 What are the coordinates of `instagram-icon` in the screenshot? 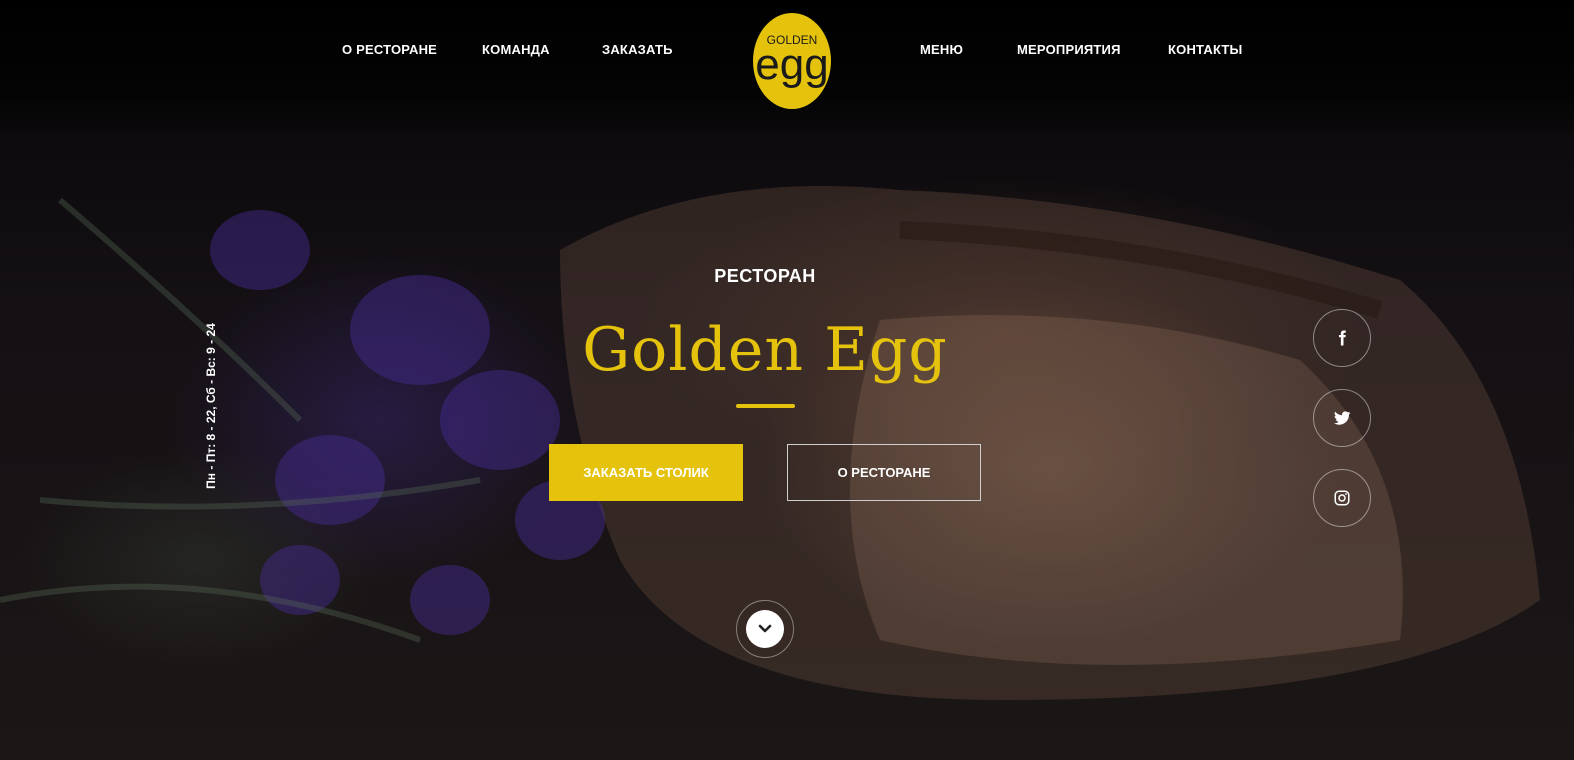 It's located at (1342, 498).